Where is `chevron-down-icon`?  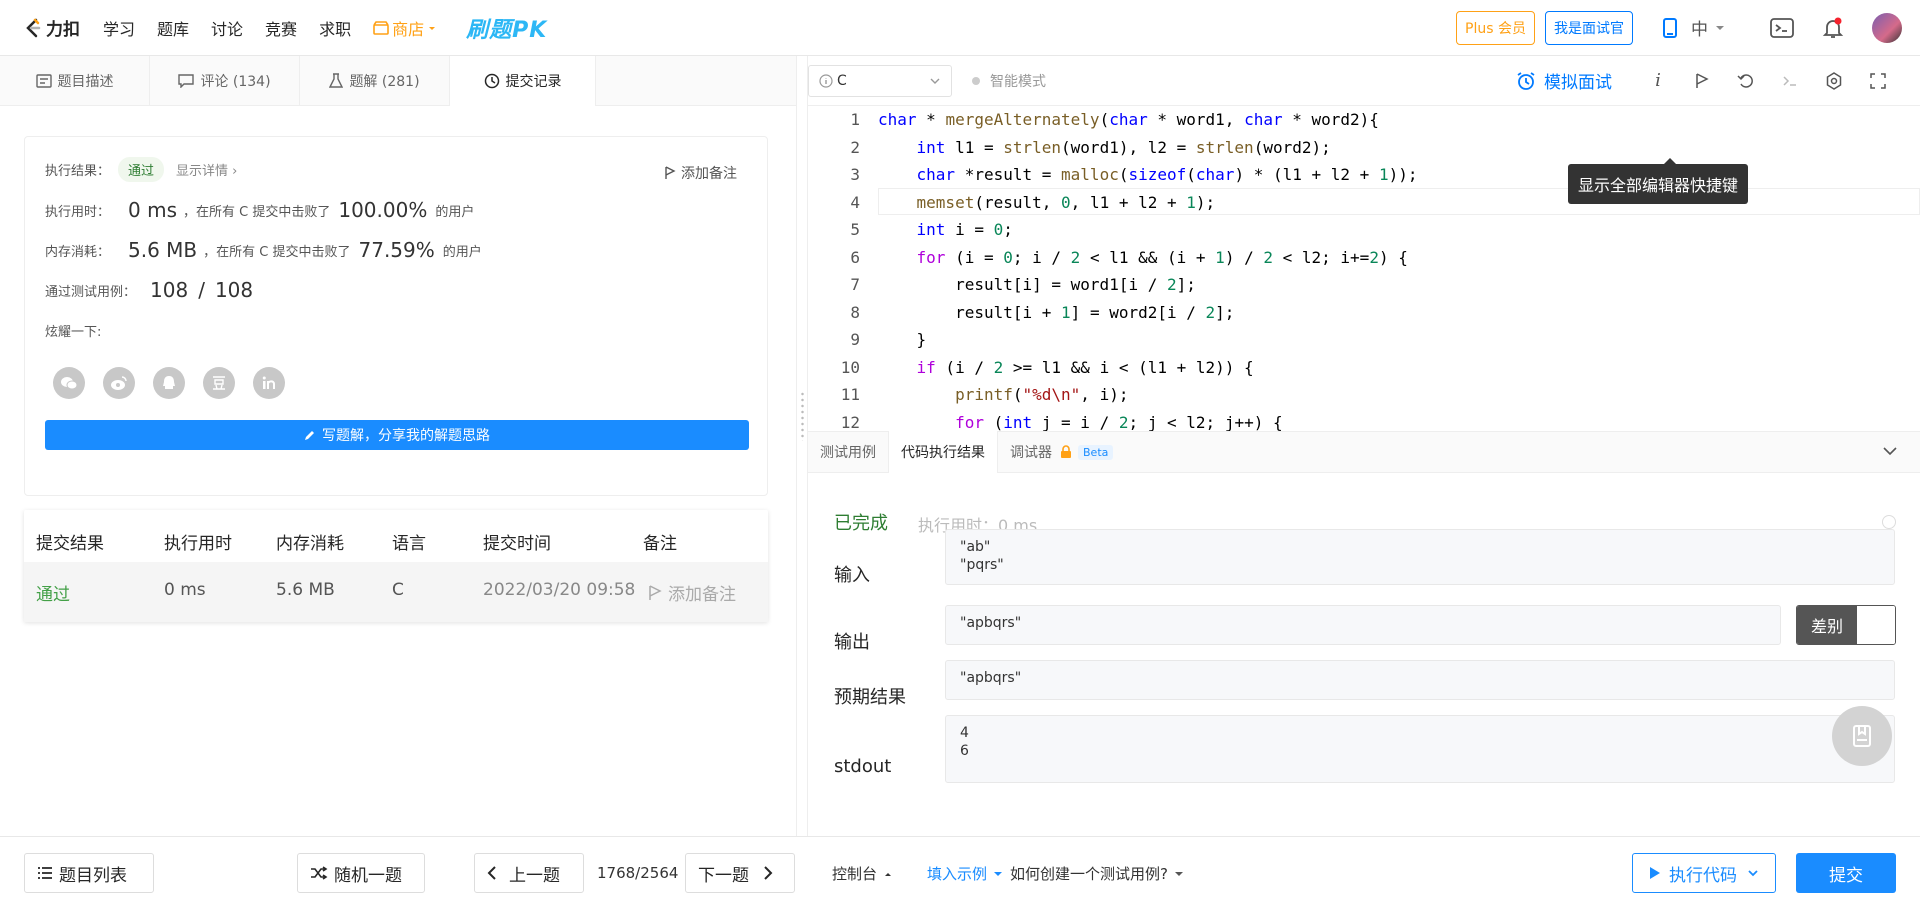
chevron-down-icon is located at coordinates (1753, 873).